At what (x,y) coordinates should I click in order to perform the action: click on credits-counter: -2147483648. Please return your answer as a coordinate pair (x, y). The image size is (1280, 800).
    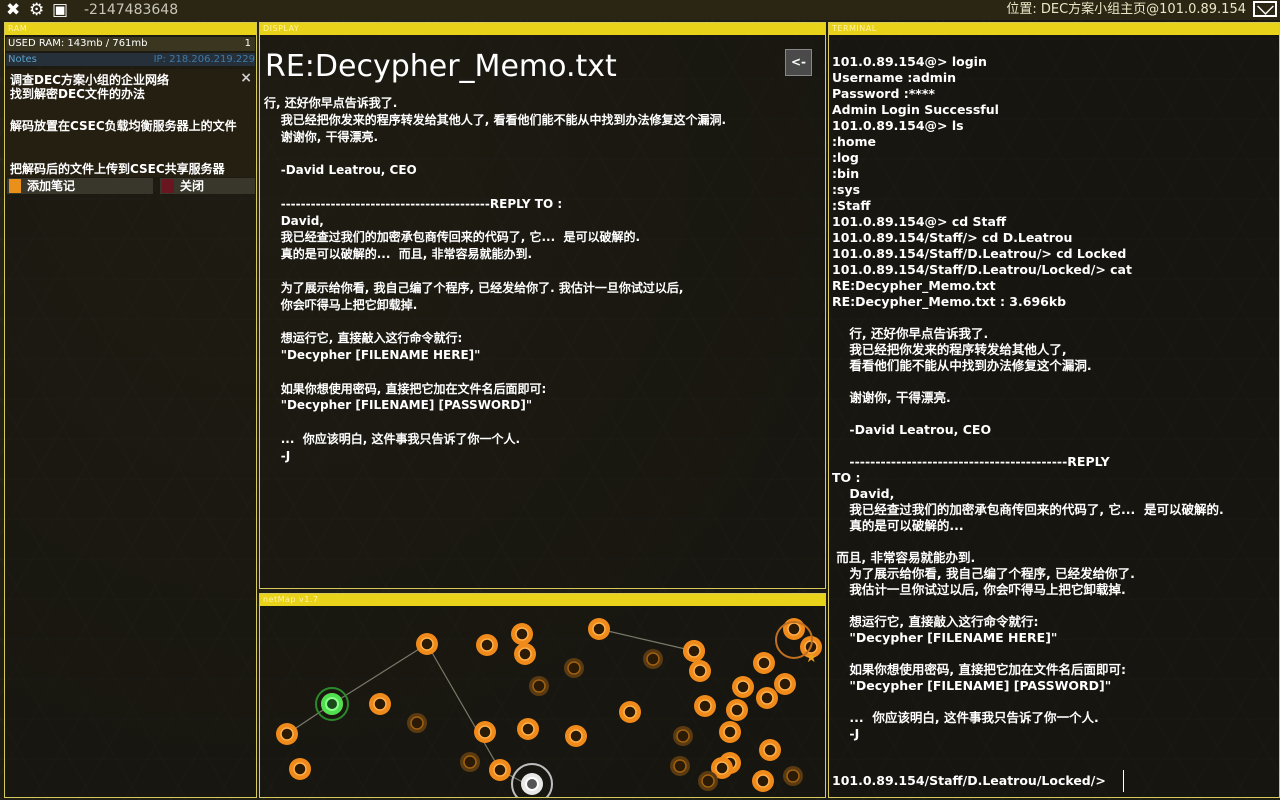
    Looking at the image, I should click on (131, 10).